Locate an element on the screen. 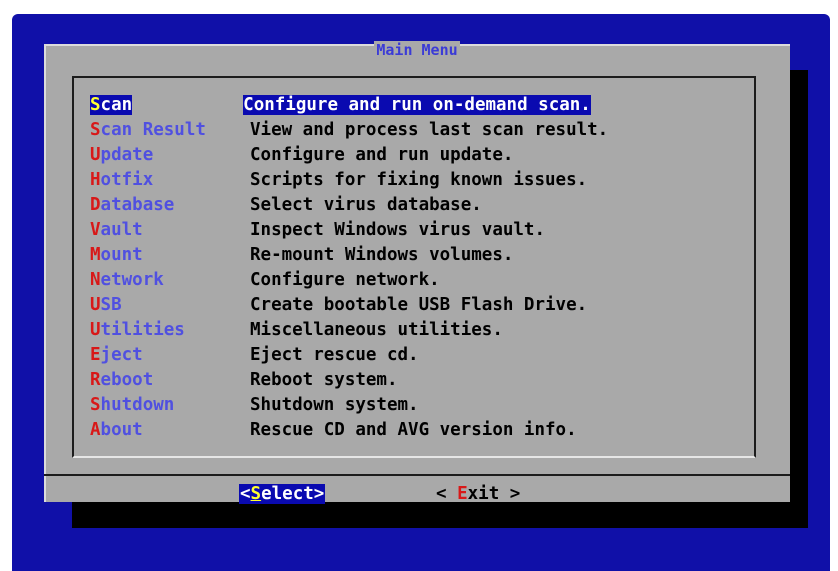  menu-item-tag: Hotfix is located at coordinates (170, 180).